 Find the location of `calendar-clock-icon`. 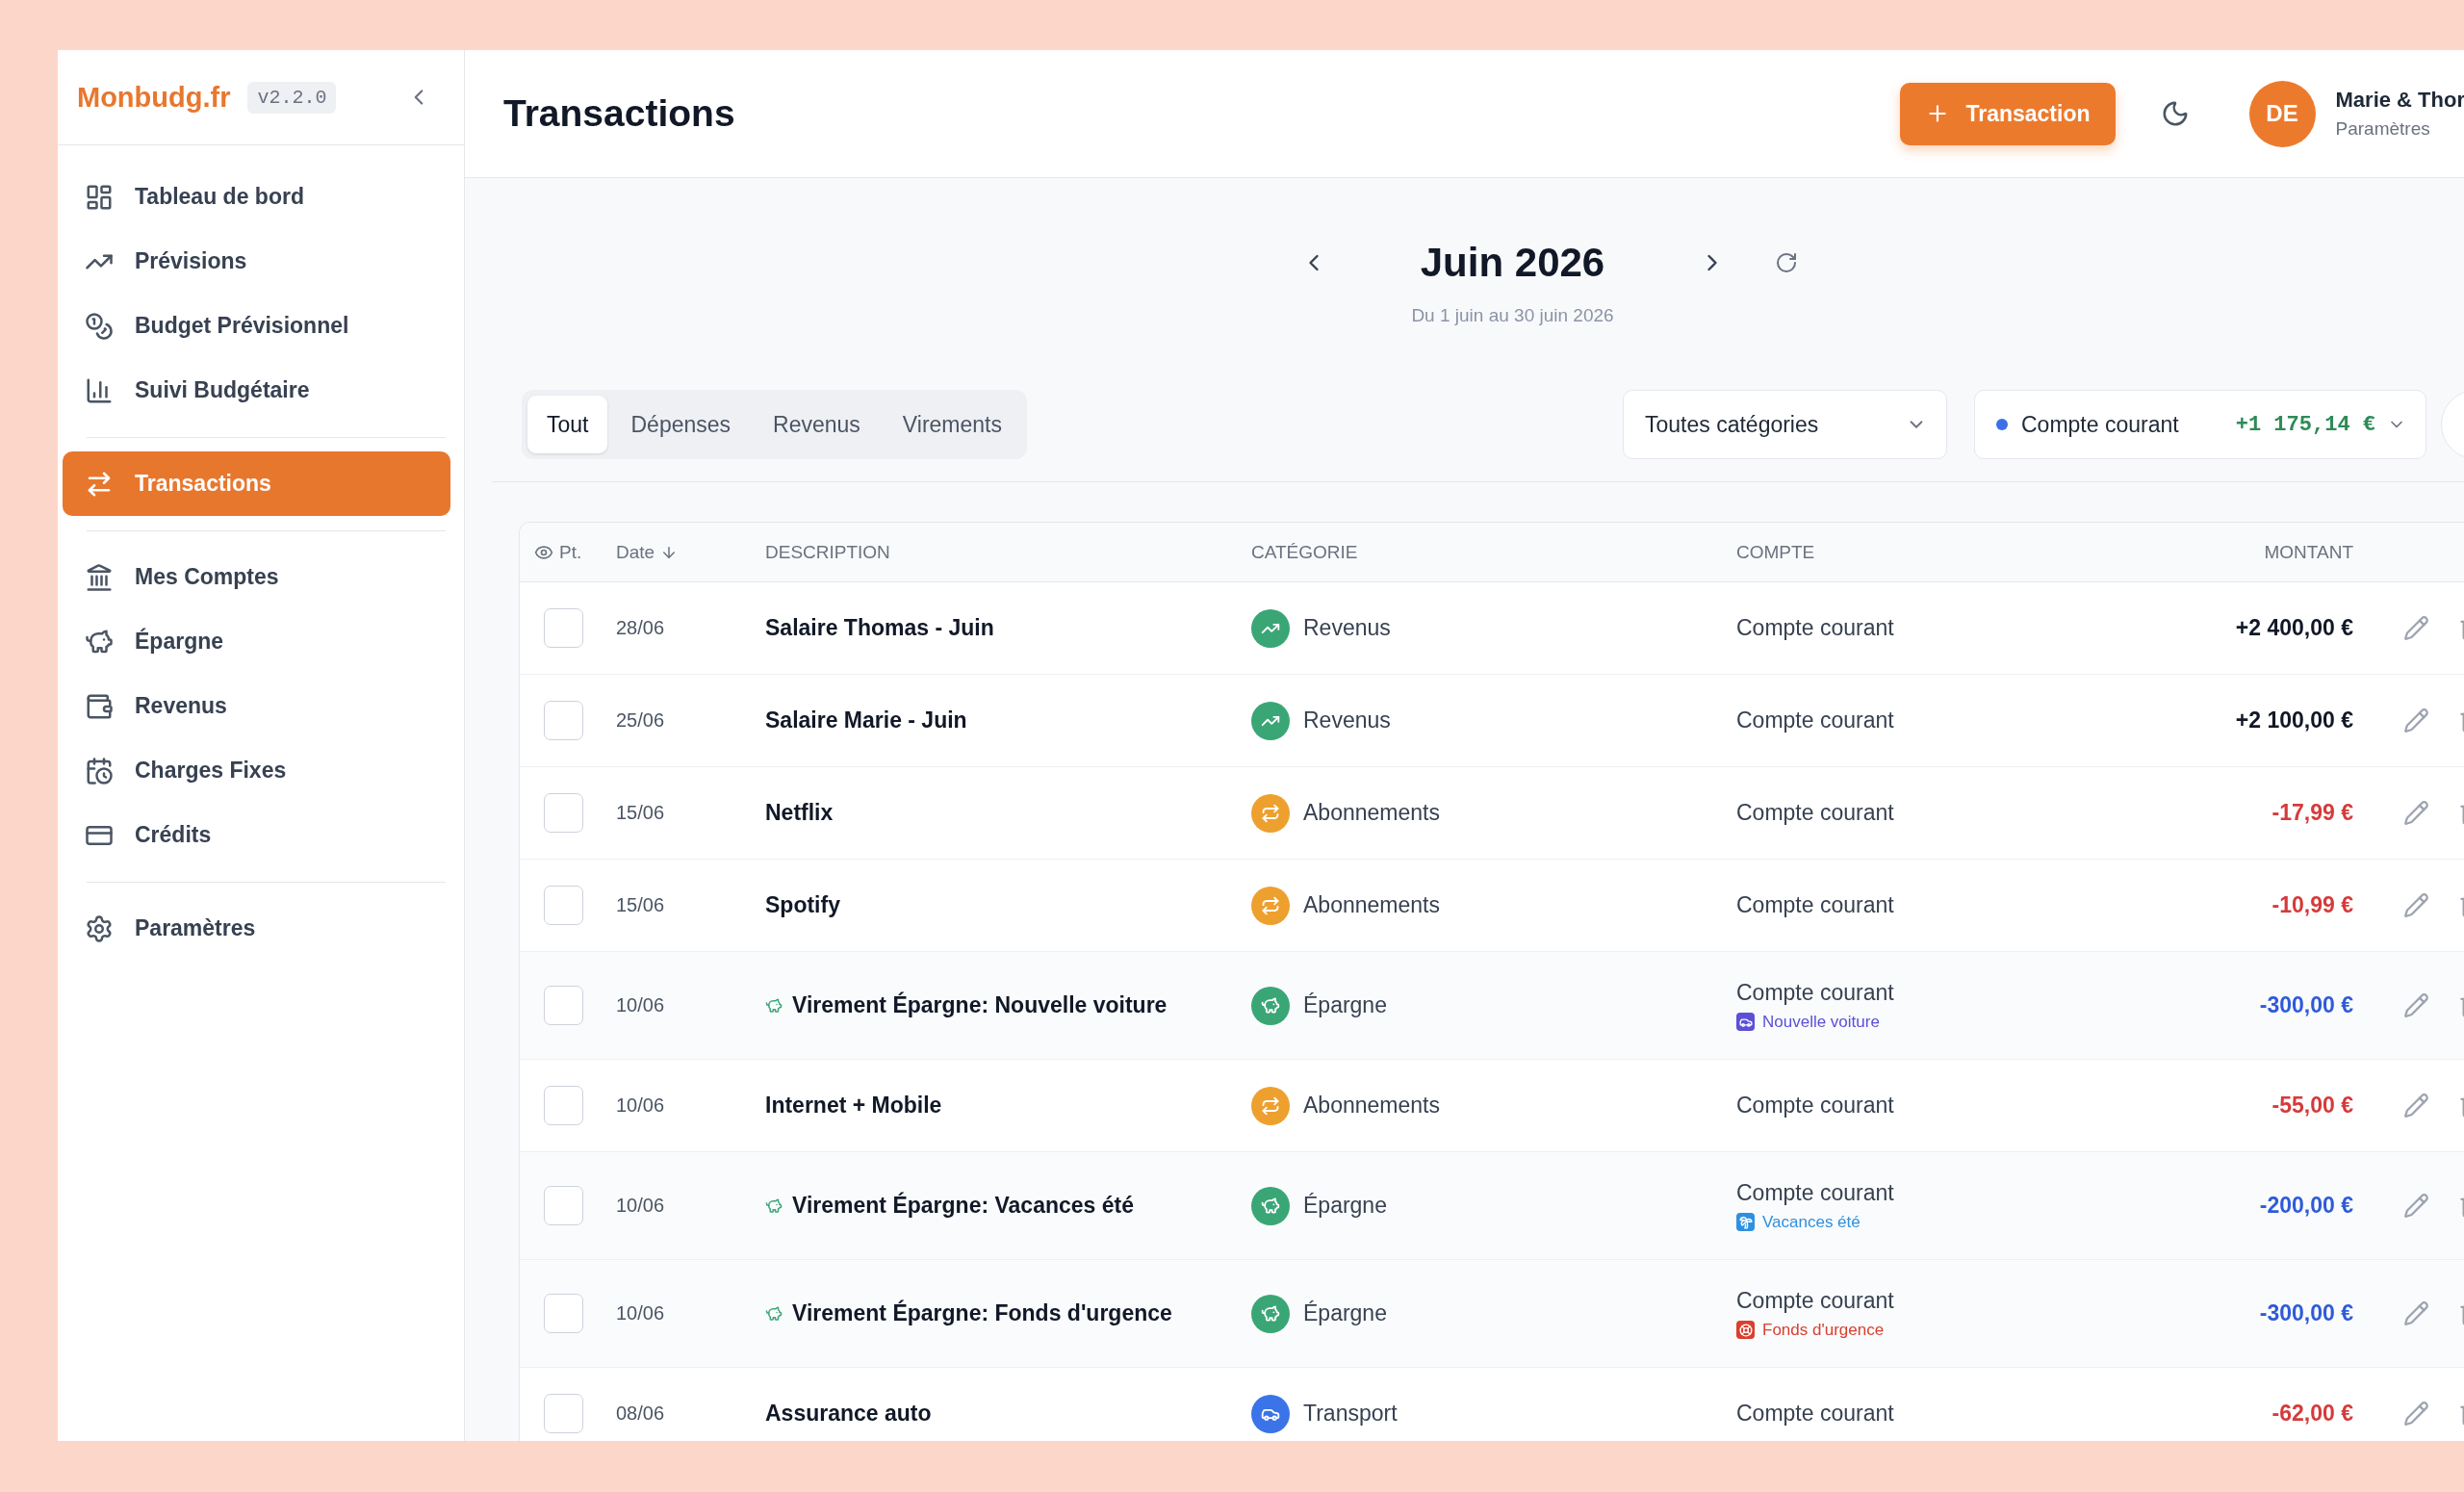

calendar-clock-icon is located at coordinates (99, 770).